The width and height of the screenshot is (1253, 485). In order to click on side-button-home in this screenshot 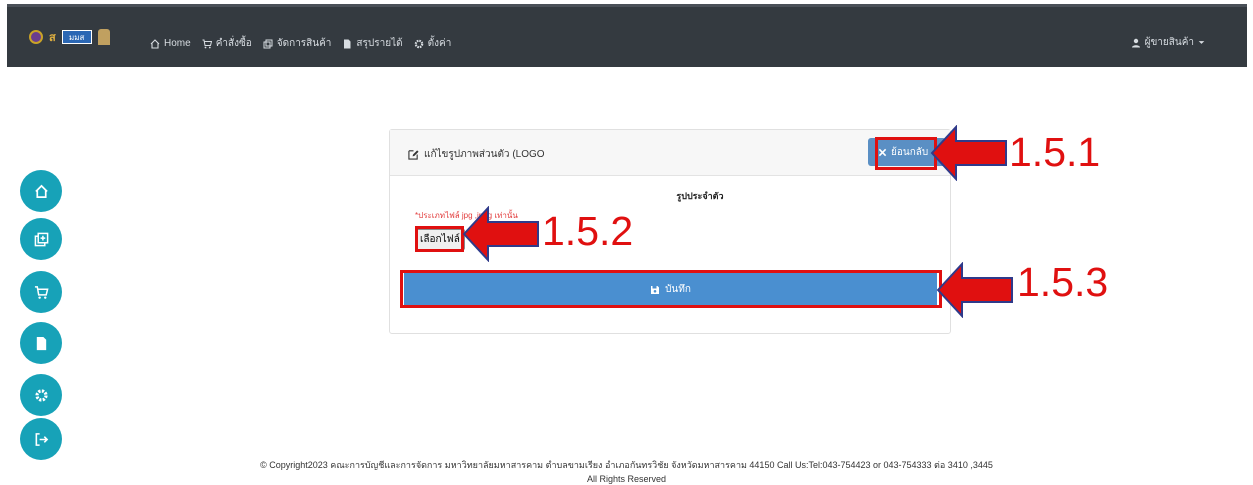, I will do `click(41, 191)`.